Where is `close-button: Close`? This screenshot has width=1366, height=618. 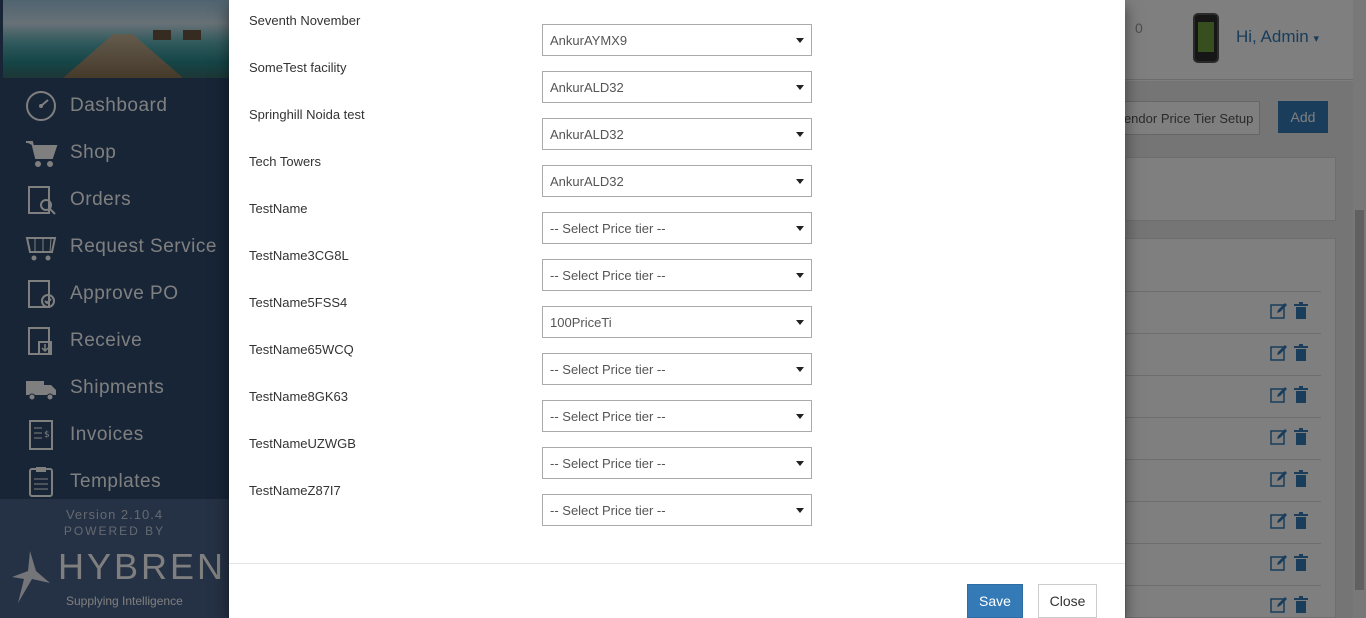 close-button: Close is located at coordinates (1067, 601).